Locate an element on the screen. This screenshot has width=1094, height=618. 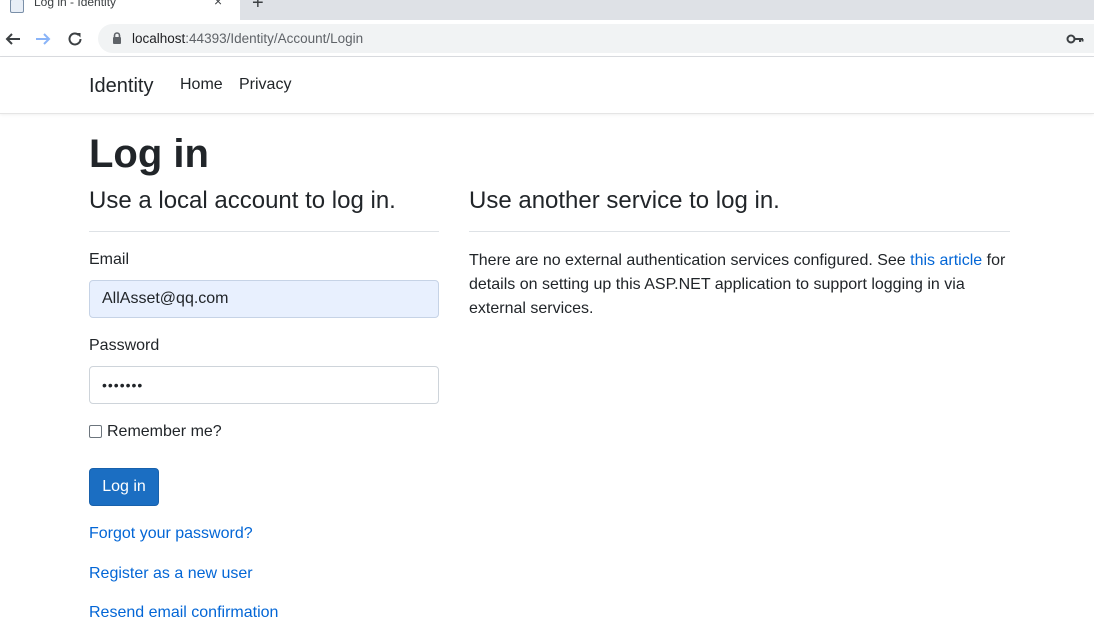
nav-link-home: Home is located at coordinates (201, 85).